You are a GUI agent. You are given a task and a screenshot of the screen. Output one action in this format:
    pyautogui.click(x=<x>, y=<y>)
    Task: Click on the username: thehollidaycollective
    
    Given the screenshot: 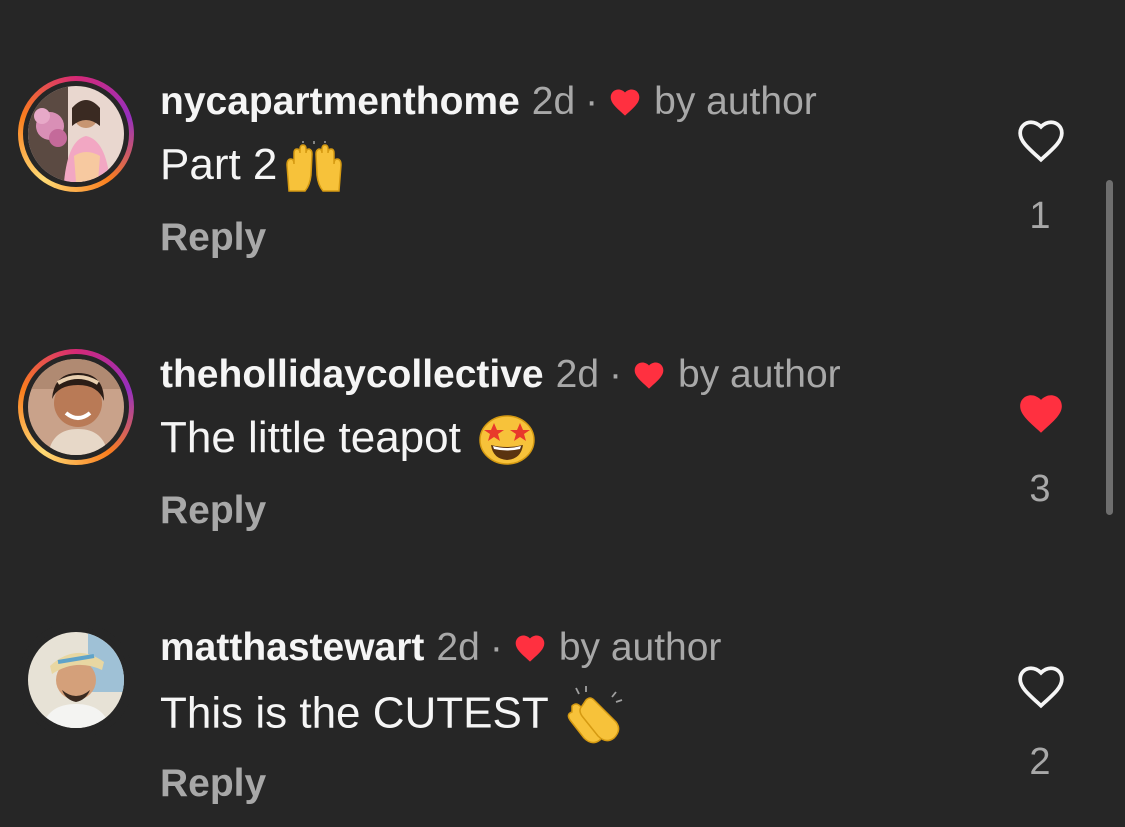 What is the action you would take?
    pyautogui.click(x=352, y=375)
    